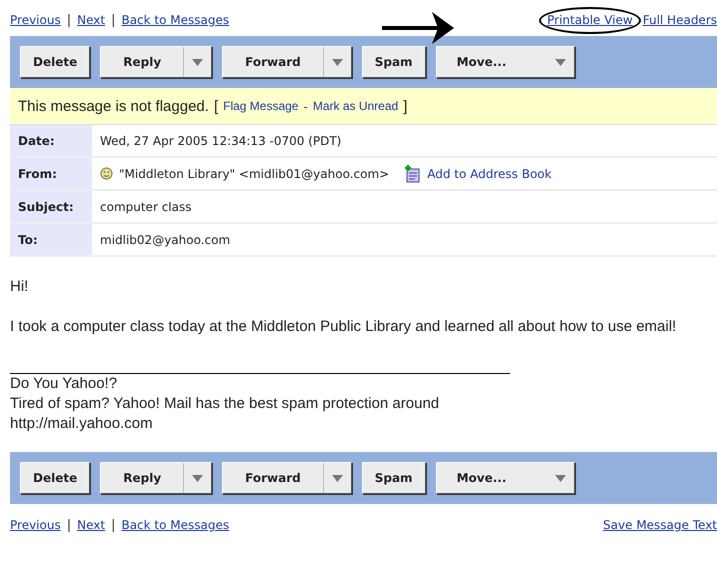 The height and width of the screenshot is (586, 717). Describe the element at coordinates (404, 240) in the screenshot. I see `header-value: midlib02@yahoo.com` at that location.